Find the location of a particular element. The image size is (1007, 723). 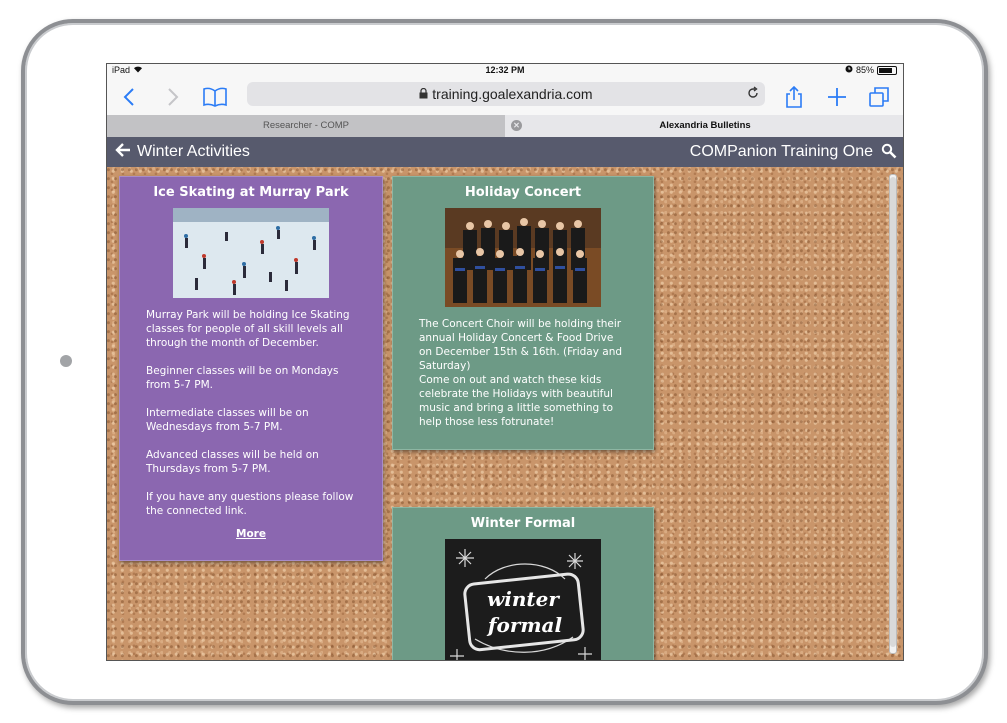

status-bar: iPad 12:32 PM 85% is located at coordinates (505, 71).